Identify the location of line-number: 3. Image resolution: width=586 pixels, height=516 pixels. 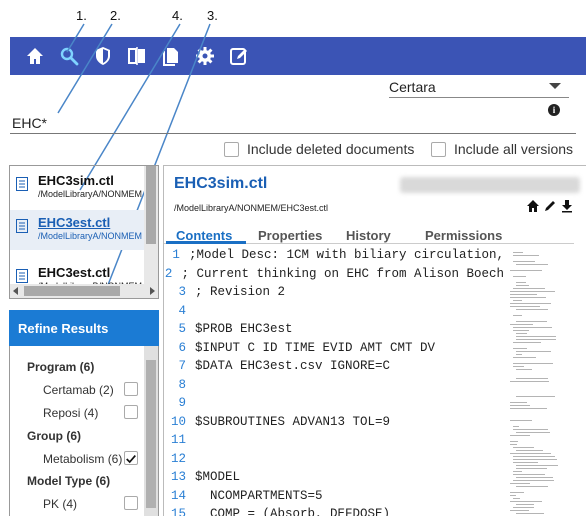
(182, 292).